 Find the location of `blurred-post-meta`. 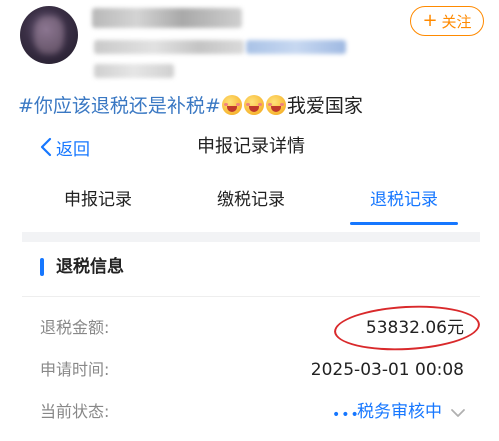

blurred-post-meta is located at coordinates (169, 47).